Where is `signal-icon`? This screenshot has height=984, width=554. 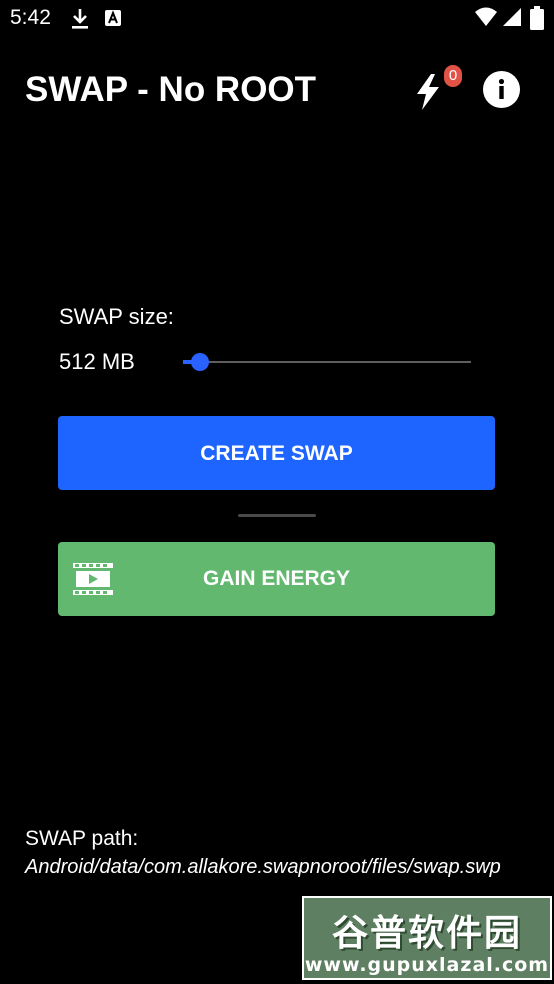
signal-icon is located at coordinates (512, 19).